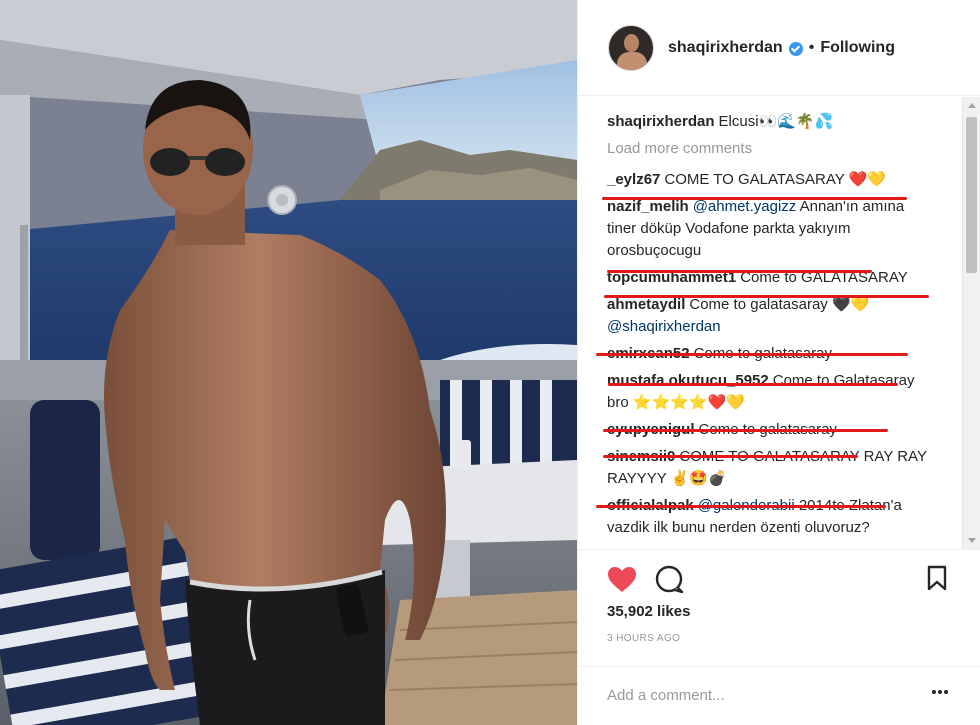 The width and height of the screenshot is (980, 725). I want to click on comment-username: nazif_melih, so click(648, 206).